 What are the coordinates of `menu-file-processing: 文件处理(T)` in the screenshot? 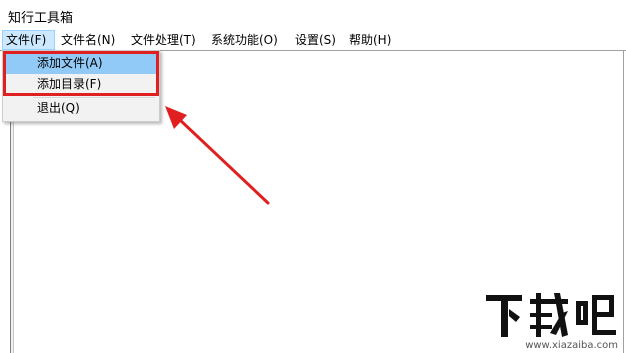 It's located at (165, 40).